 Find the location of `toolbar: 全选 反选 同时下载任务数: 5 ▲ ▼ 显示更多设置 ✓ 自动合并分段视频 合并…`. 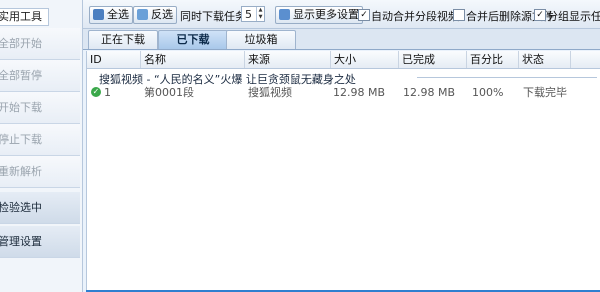

toolbar: 全选 反选 同时下载任务数: 5 ▲ ▼ 显示更多设置 ✓ 自动合并分段视频 合并… is located at coordinates (341, 14).